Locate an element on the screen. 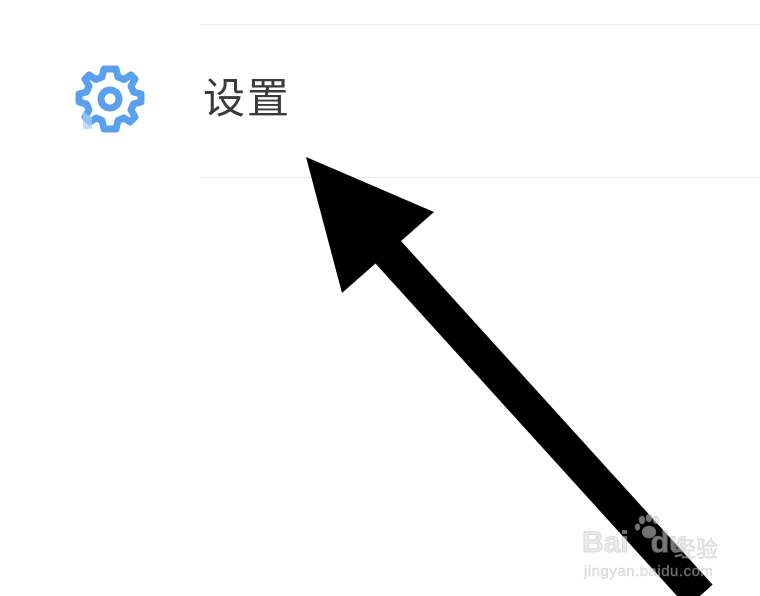 Image resolution: width=760 pixels, height=596 pixels. gear-icon is located at coordinates (110, 99).